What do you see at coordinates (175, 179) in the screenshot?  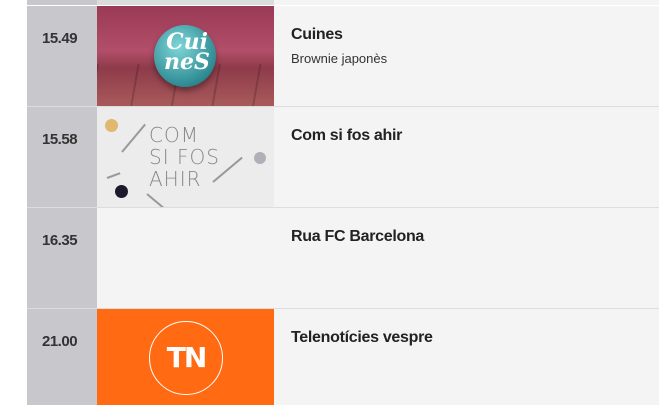 I see `thumbnail-word: AHIR` at bounding box center [175, 179].